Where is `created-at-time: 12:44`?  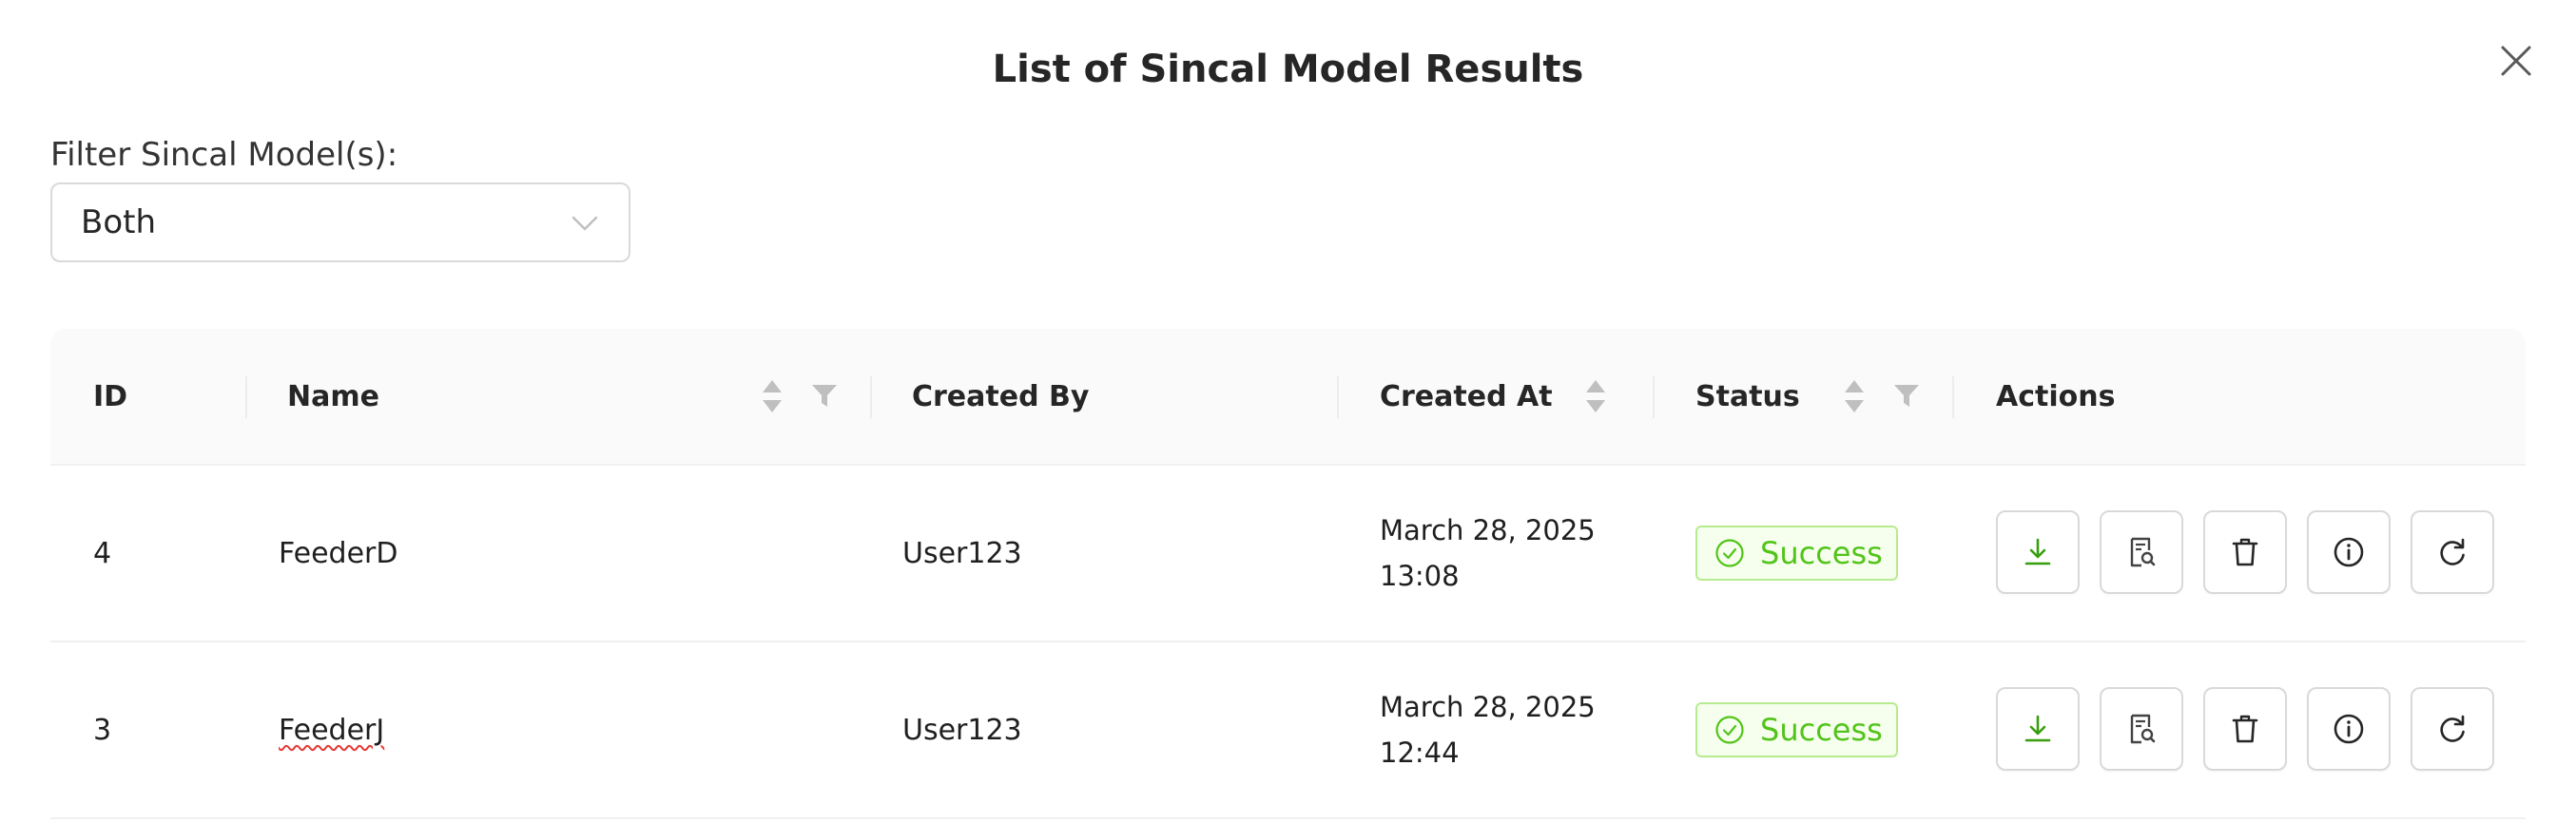 created-at-time: 12:44 is located at coordinates (1420, 753).